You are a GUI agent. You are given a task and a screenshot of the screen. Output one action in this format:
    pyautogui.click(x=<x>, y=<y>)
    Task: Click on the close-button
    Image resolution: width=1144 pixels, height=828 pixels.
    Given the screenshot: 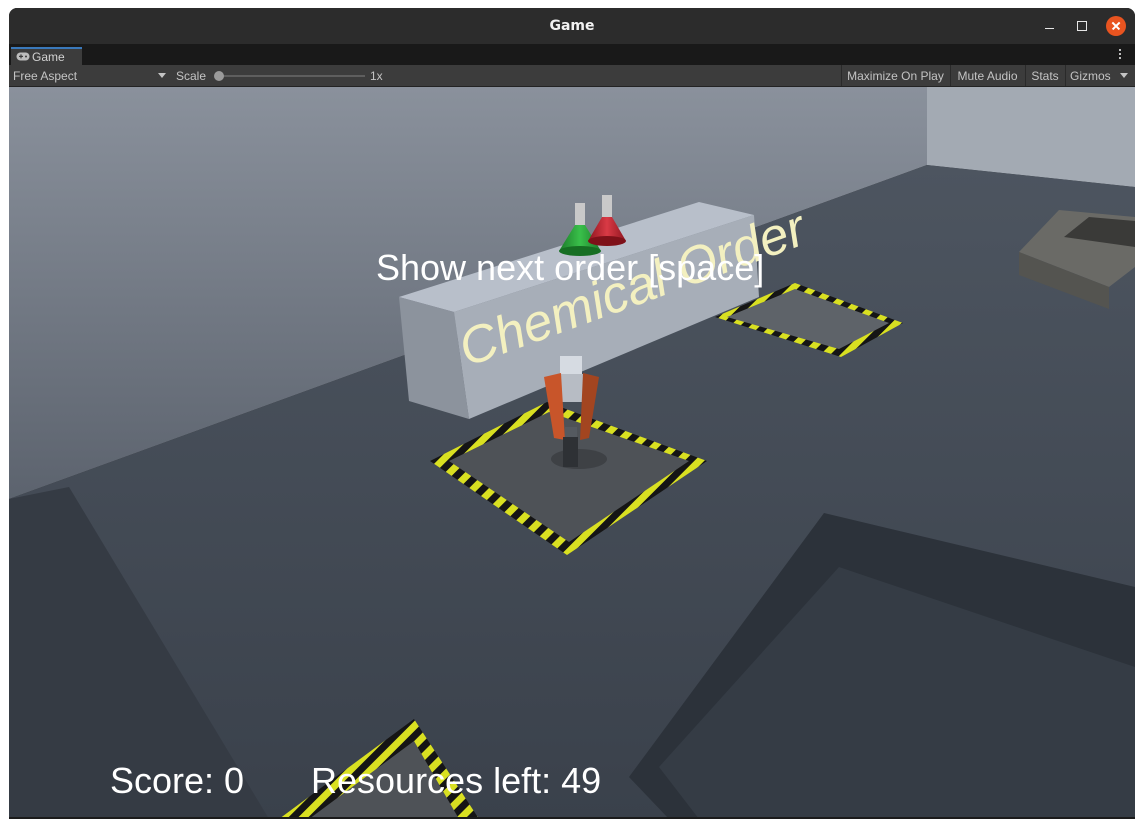 What is the action you would take?
    pyautogui.click(x=1116, y=26)
    